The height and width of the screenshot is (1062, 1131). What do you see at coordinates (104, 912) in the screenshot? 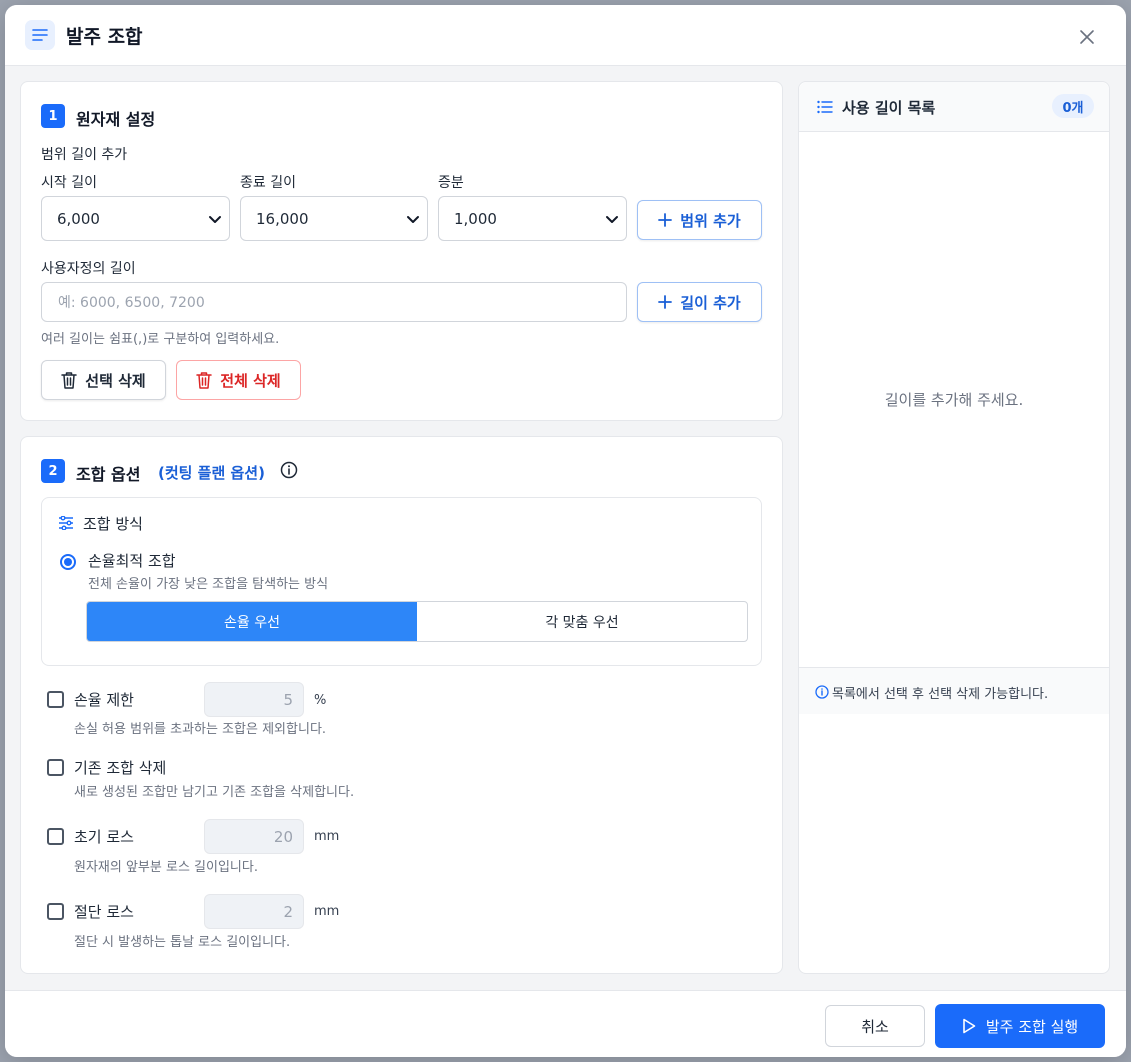
I see `cut-loss-label: 절단 로스` at bounding box center [104, 912].